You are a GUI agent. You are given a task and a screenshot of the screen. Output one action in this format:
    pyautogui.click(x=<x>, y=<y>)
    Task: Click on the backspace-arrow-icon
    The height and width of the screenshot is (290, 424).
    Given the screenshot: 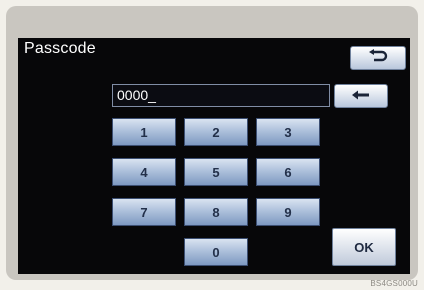 What is the action you would take?
    pyautogui.click(x=361, y=96)
    